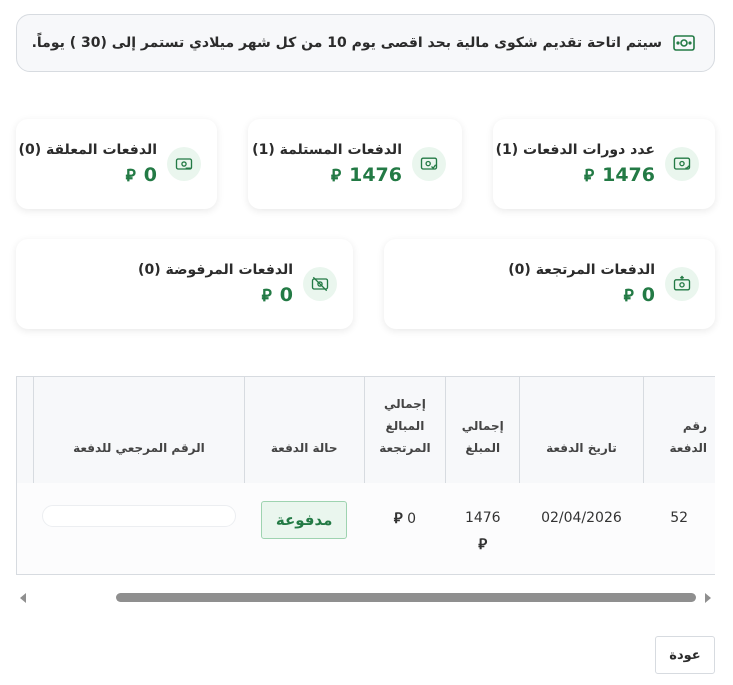 The height and width of the screenshot is (685, 733). What do you see at coordinates (581, 270) in the screenshot?
I see `stat-title: الدفعات المرتجعة (0)` at bounding box center [581, 270].